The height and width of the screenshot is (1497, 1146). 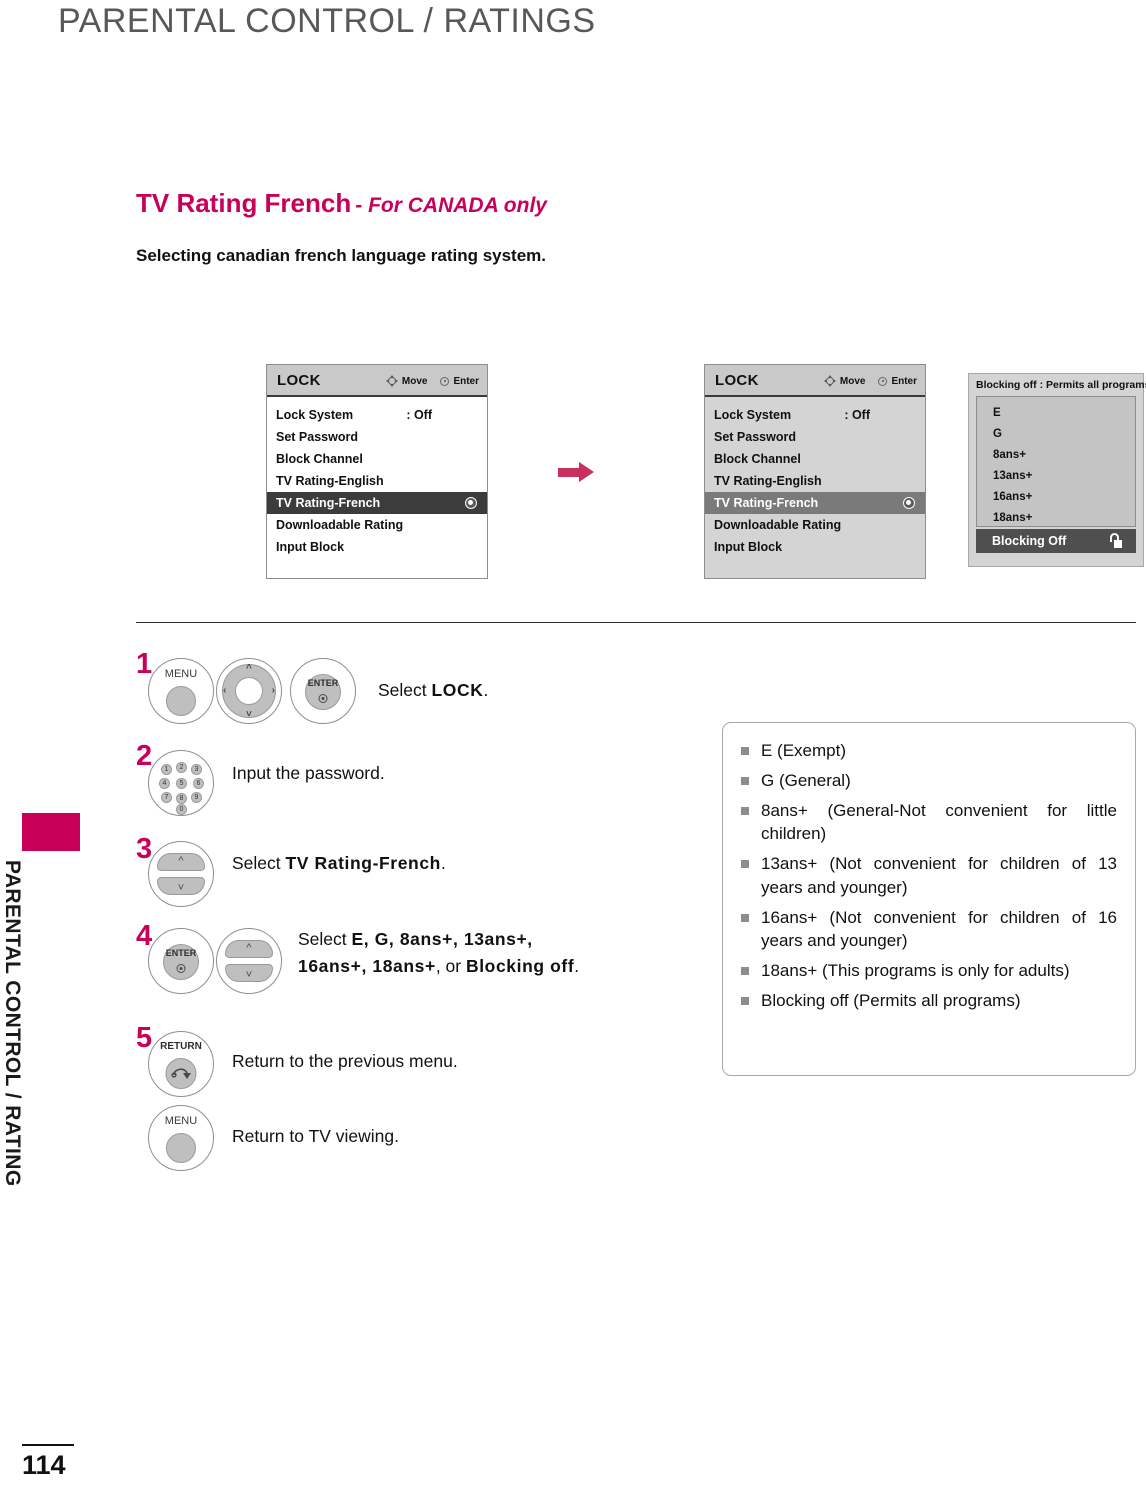 I want to click on step-number-1: 1, so click(x=144, y=664).